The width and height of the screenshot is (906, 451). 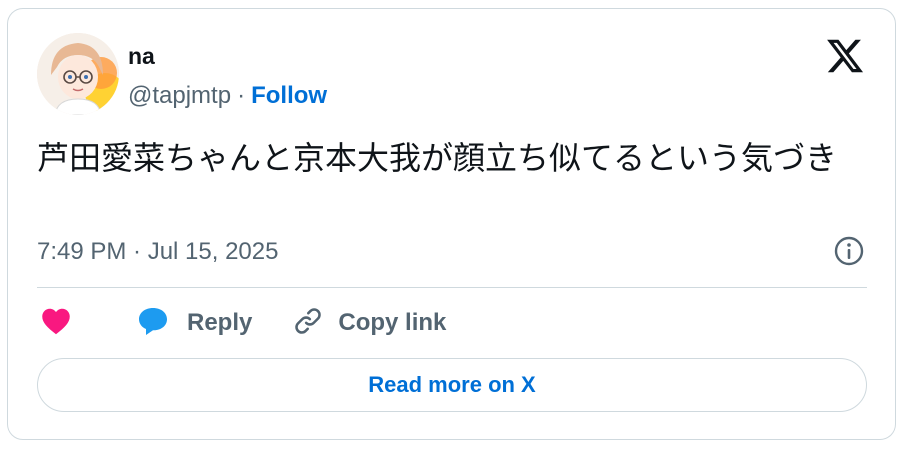 What do you see at coordinates (437, 158) in the screenshot?
I see `tweet-text: 芦田愛菜ちゃんと京本大我が顔立ち似てるという気づき` at bounding box center [437, 158].